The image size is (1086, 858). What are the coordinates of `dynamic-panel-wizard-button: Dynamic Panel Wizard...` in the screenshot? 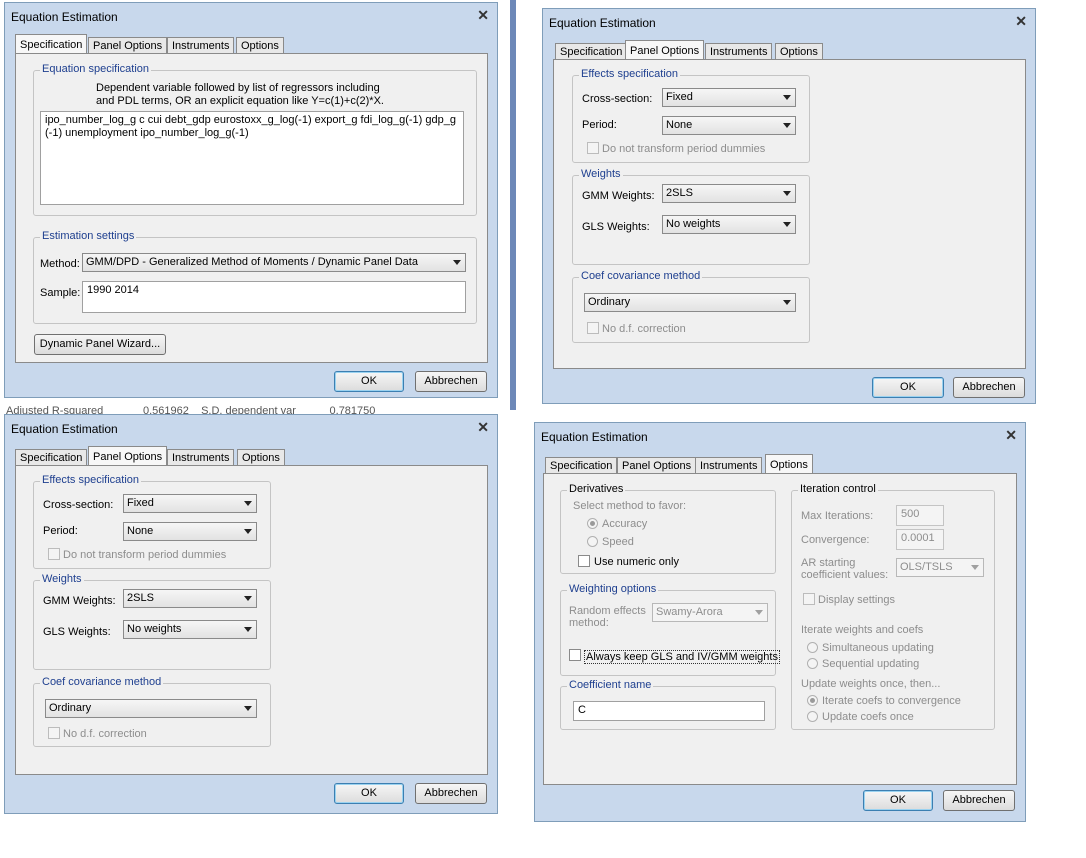 It's located at (100, 344).